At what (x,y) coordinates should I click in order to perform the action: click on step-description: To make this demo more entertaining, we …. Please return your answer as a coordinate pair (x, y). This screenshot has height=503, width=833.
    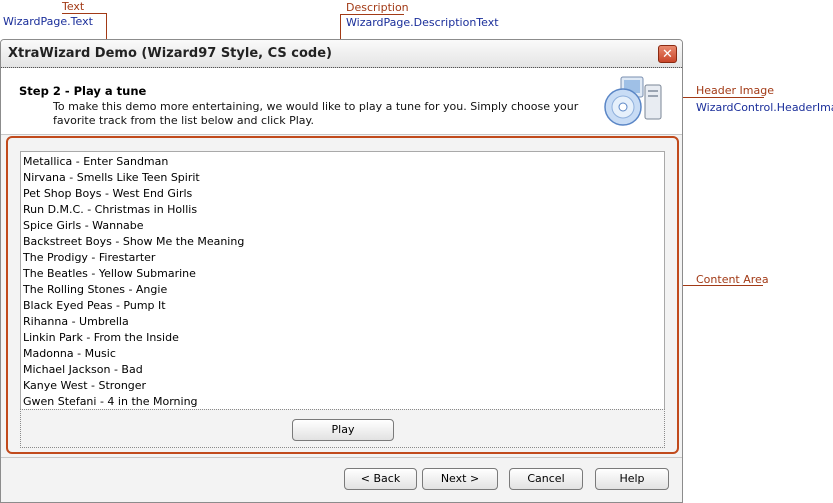
    Looking at the image, I should click on (316, 113).